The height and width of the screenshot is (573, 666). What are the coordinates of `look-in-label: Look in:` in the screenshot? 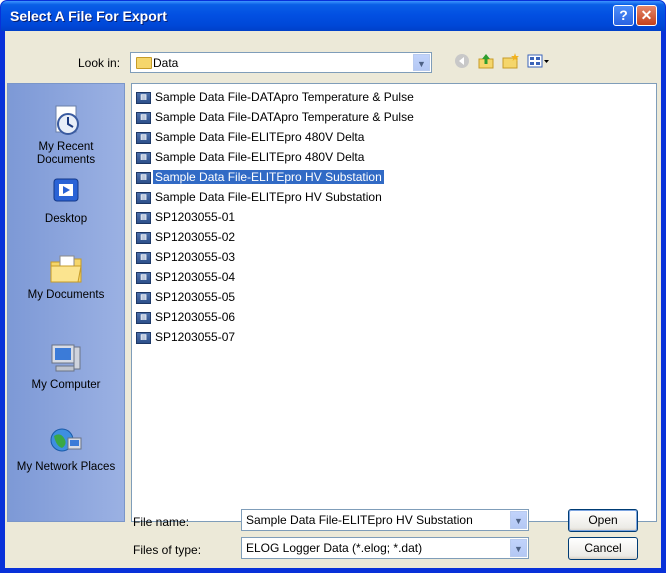 It's located at (99, 63).